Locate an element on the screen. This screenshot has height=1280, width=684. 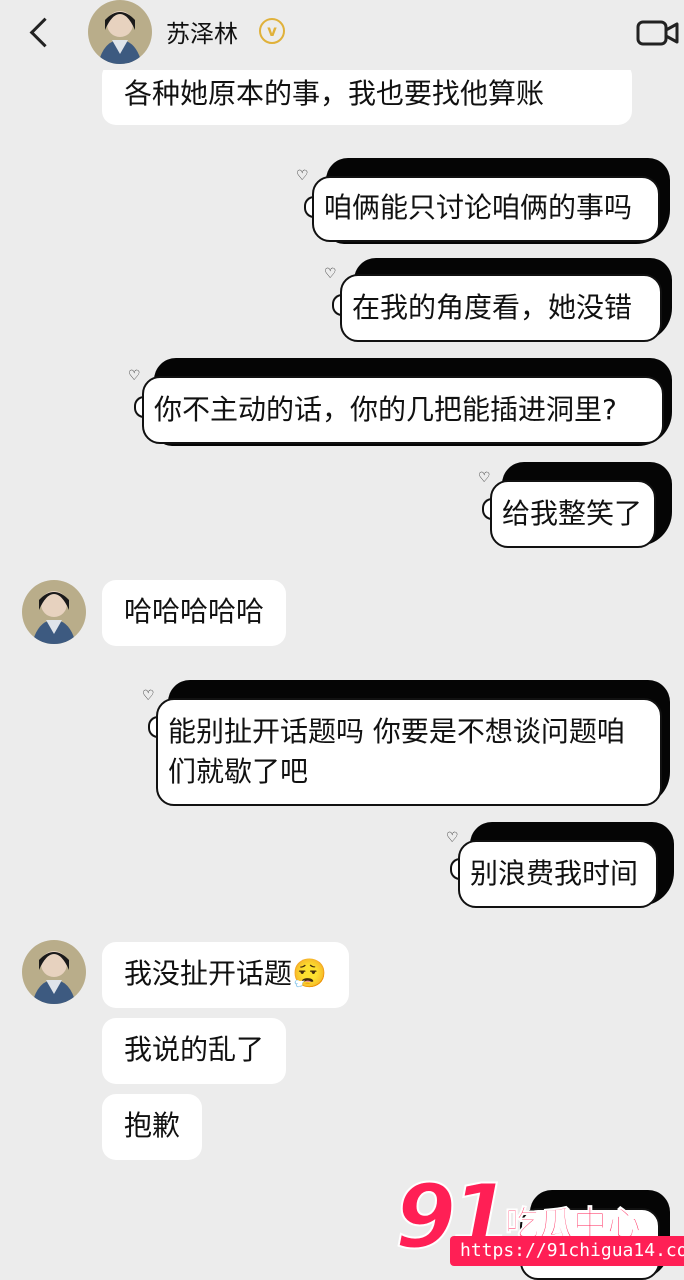
verified-badge-icon: v is located at coordinates (272, 31).